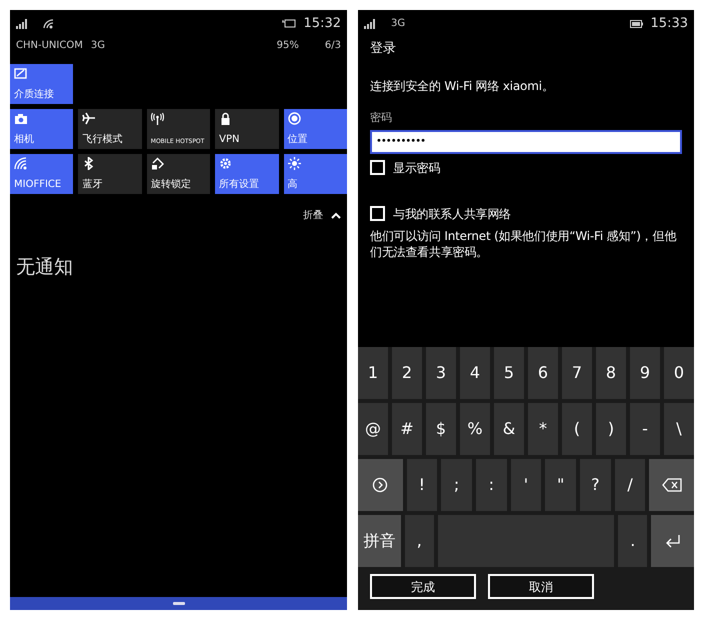  I want to click on collapse-button: 折叠, so click(322, 215).